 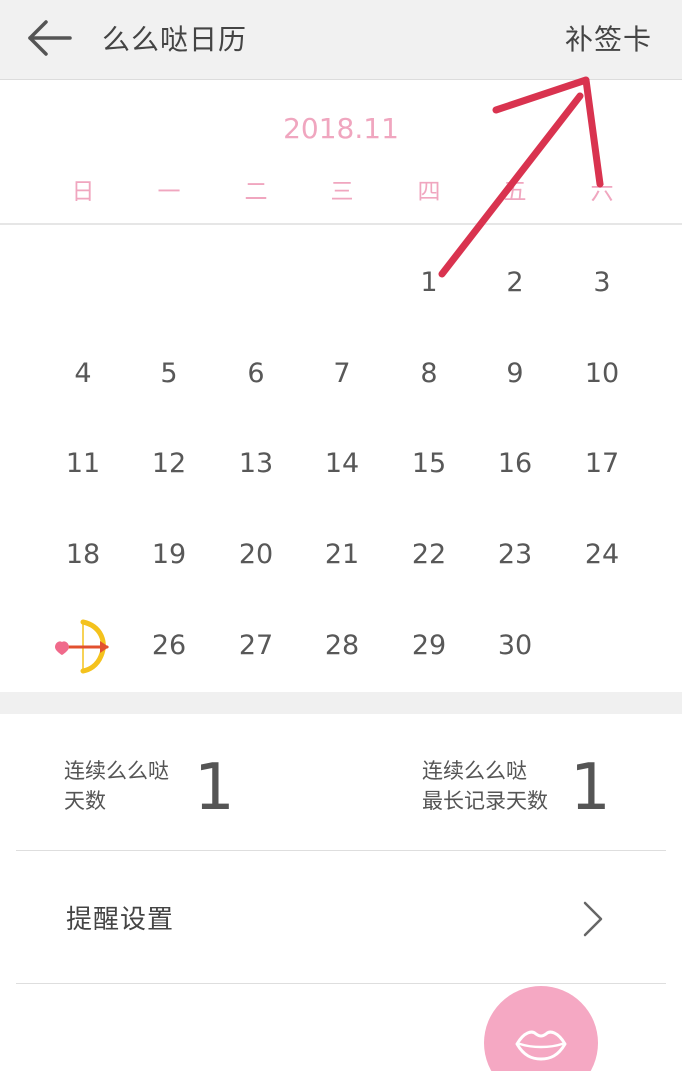 What do you see at coordinates (256, 464) in the screenshot?
I see `calendar-day: 13` at bounding box center [256, 464].